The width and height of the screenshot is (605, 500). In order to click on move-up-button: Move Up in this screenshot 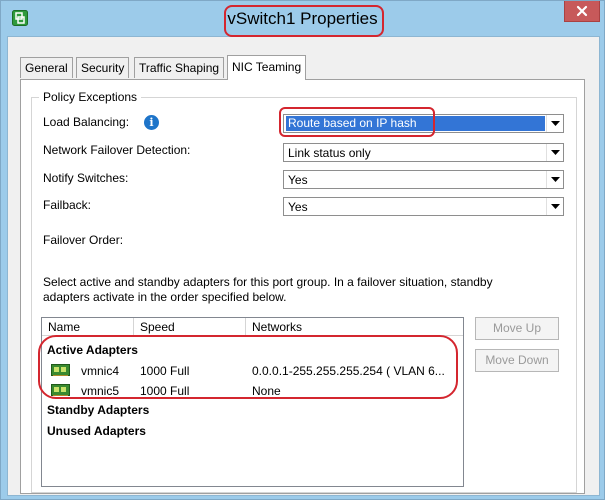, I will do `click(517, 328)`.